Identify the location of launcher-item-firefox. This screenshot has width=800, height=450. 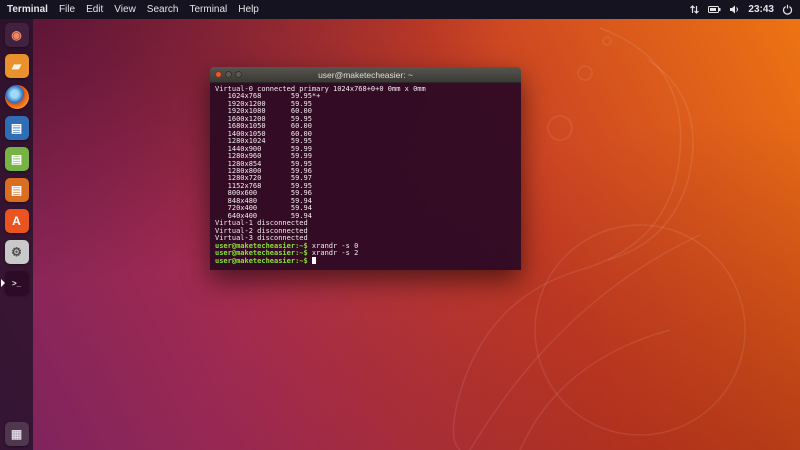
(17, 97).